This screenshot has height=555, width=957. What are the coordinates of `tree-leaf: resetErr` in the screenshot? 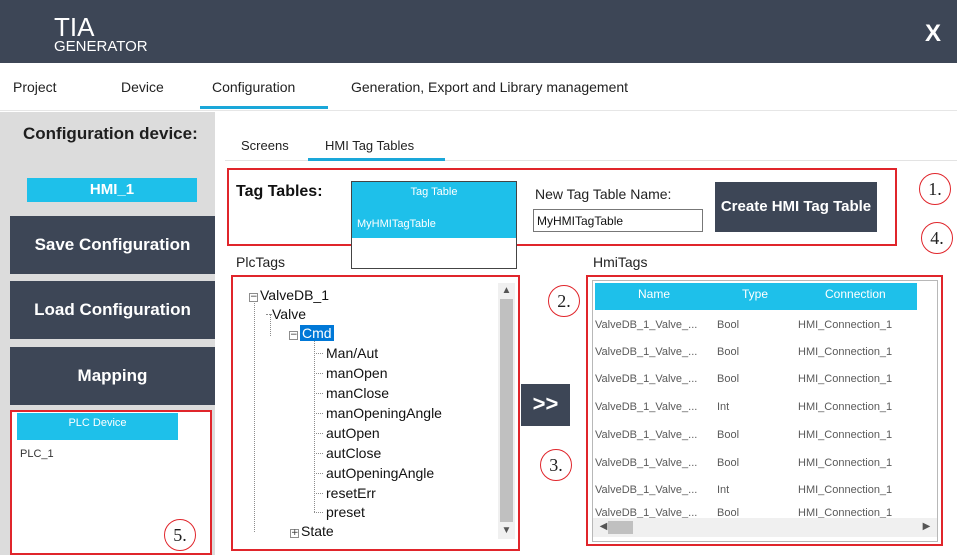 It's located at (351, 493).